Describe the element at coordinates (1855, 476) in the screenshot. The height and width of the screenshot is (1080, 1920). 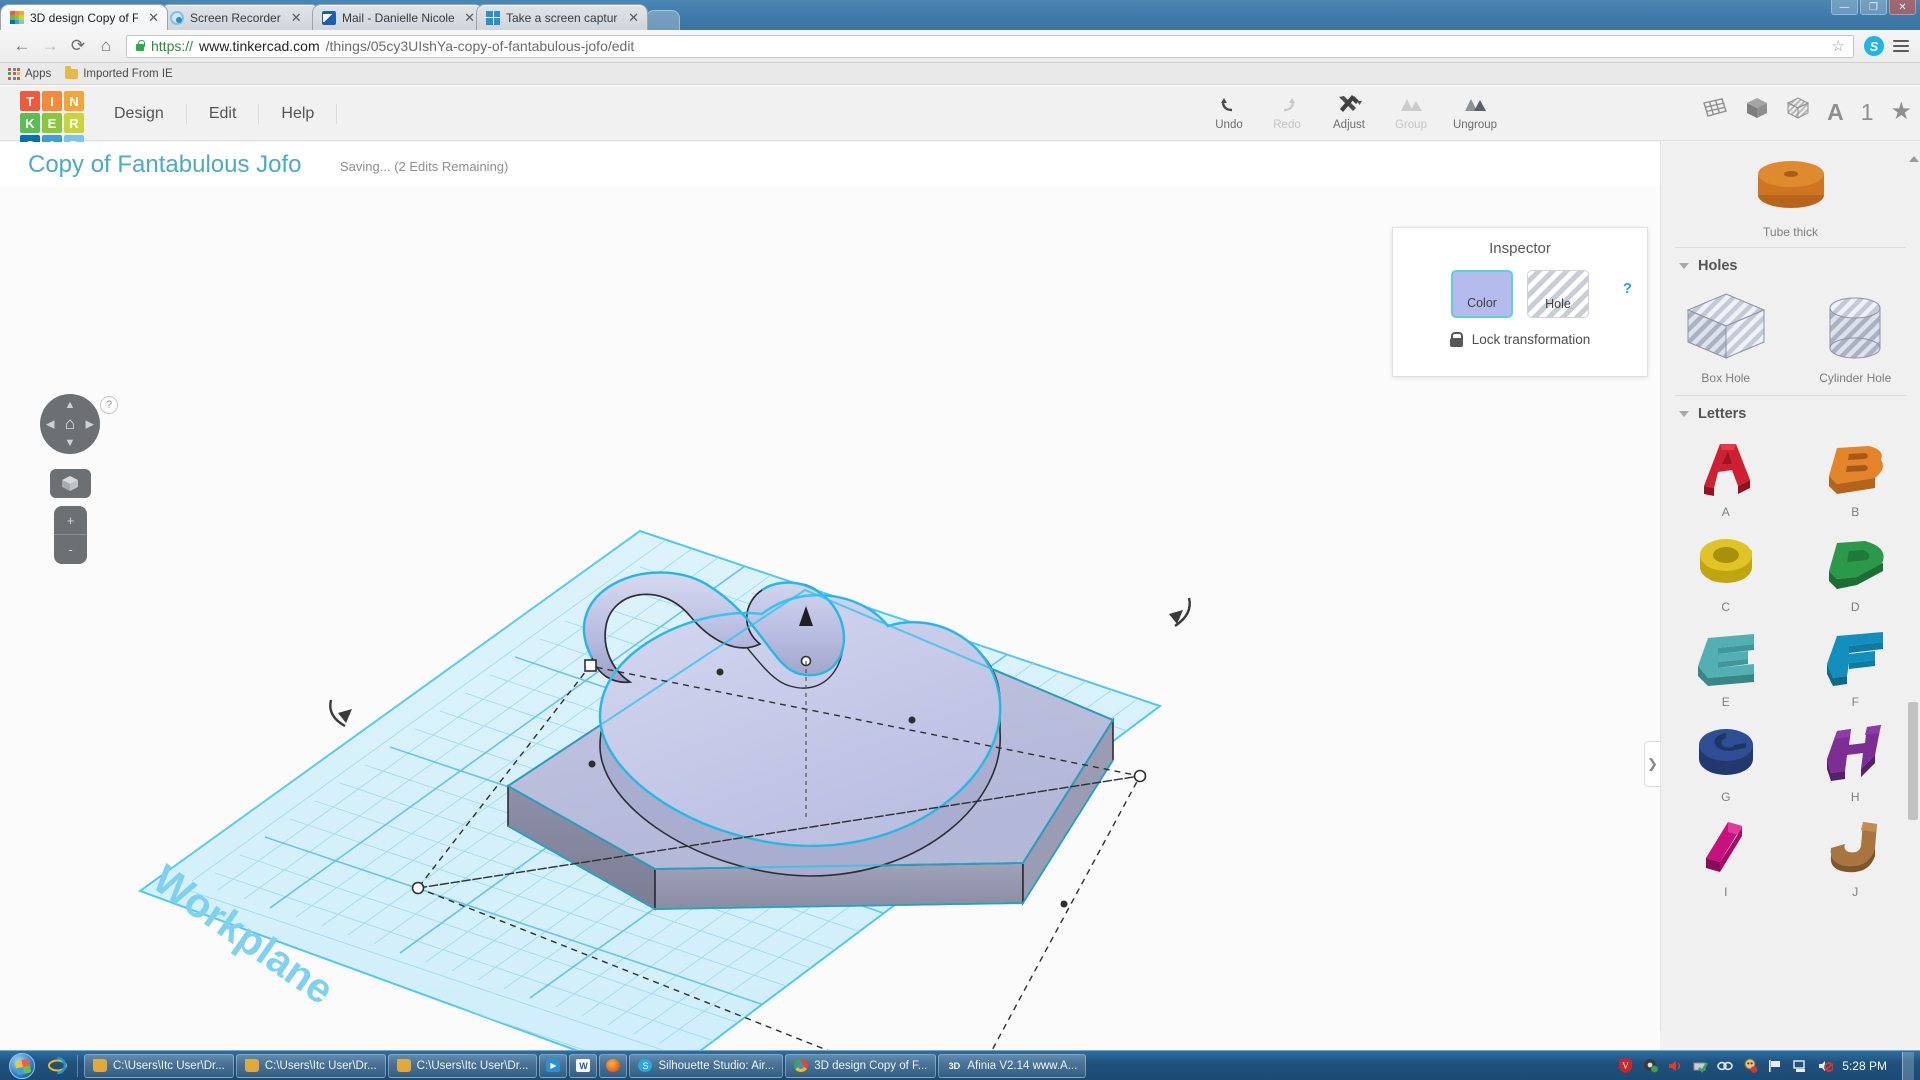
I see `shape-letter-b: B` at that location.